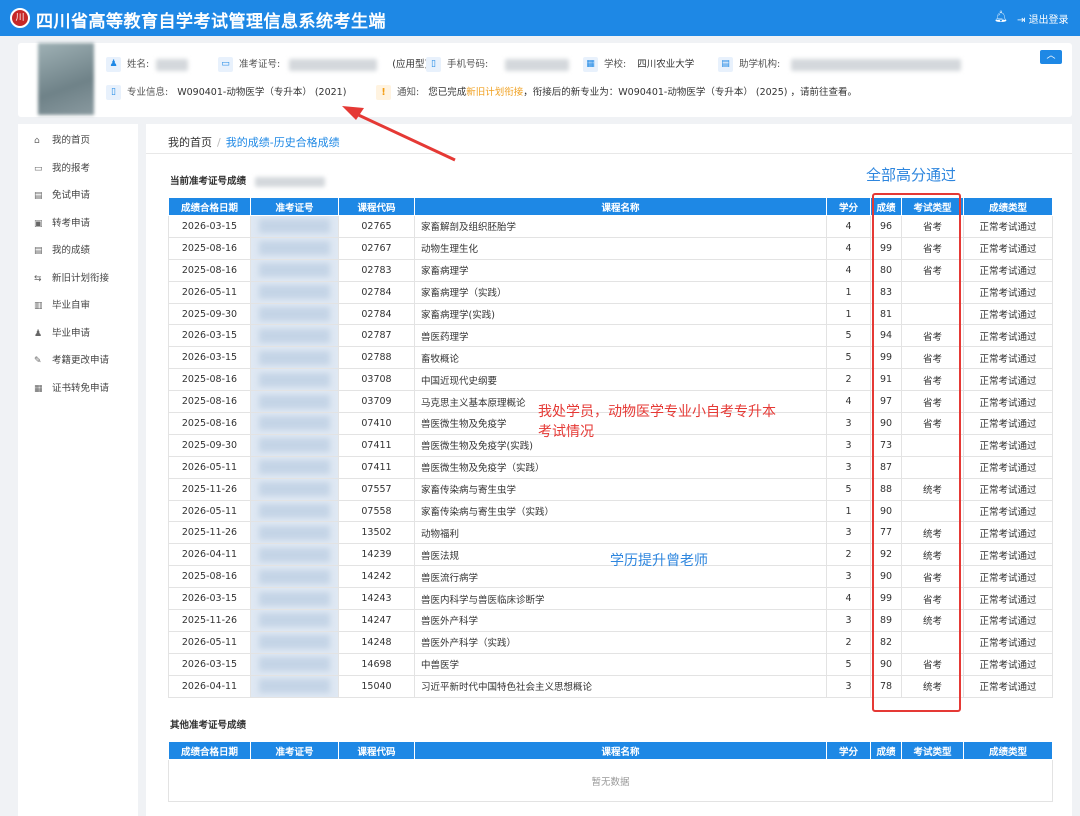 This screenshot has height=816, width=1080. Describe the element at coordinates (399, 134) in the screenshot. I see `red-arrow-icon` at that location.